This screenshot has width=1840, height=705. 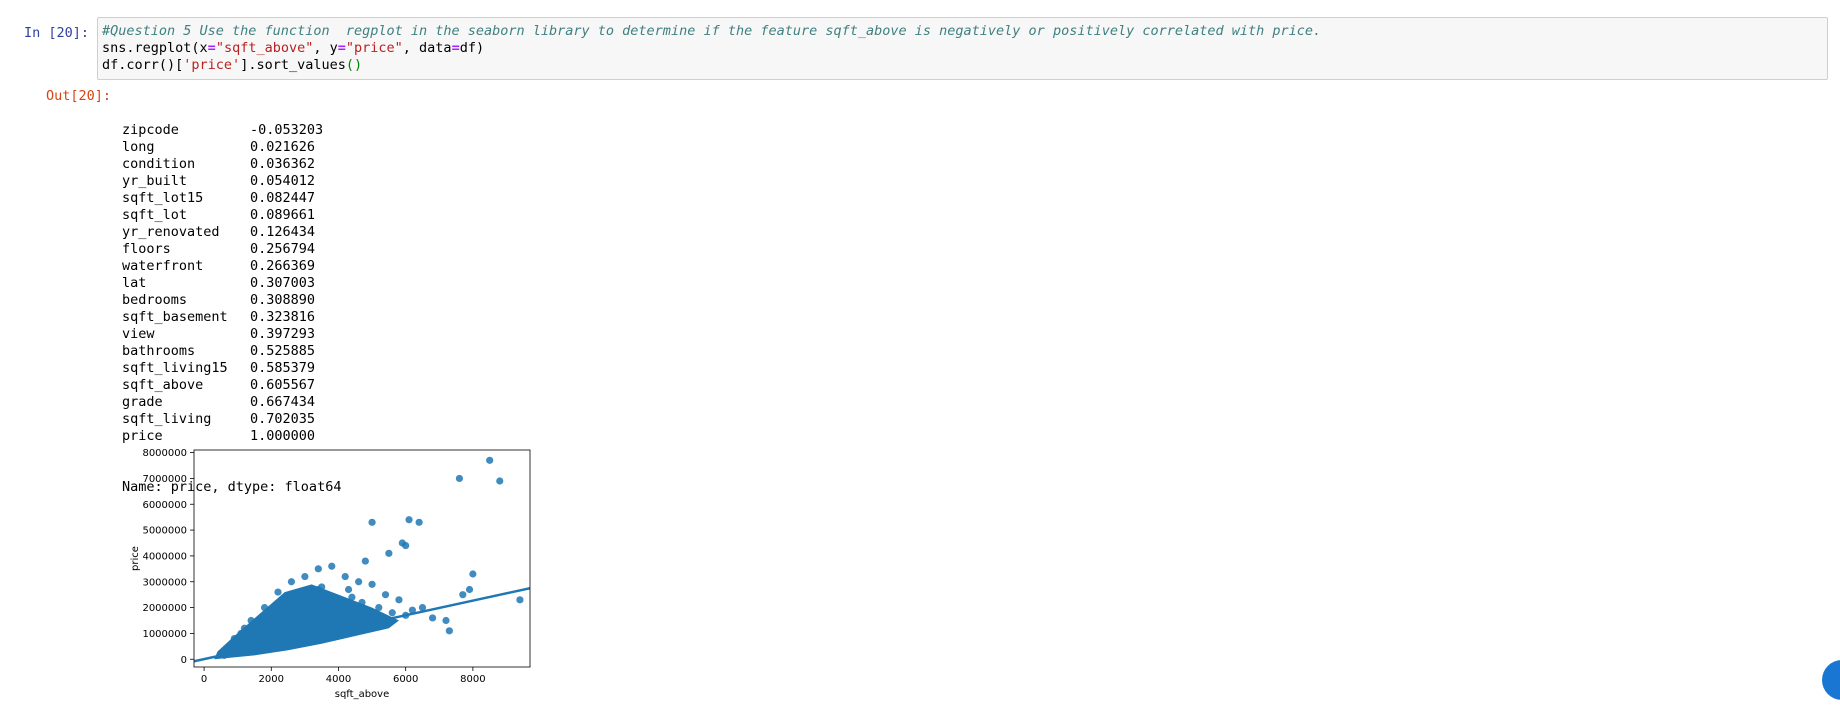 What do you see at coordinates (283, 419) in the screenshot?
I see `series-value: 0.702035` at bounding box center [283, 419].